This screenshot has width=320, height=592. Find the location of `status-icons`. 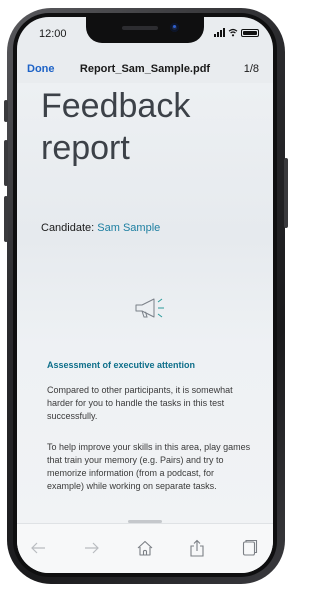

status-icons is located at coordinates (236, 32).